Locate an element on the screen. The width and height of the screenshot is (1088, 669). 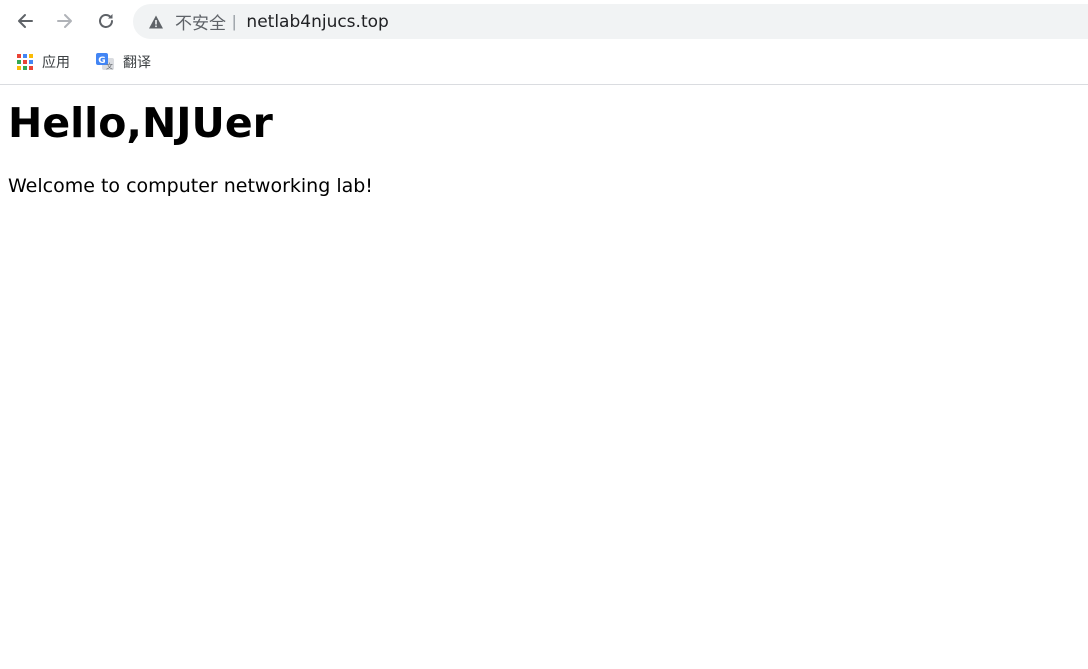
browser-toolbar: 不安全 | netlab4njucs.top is located at coordinates (544, 21).